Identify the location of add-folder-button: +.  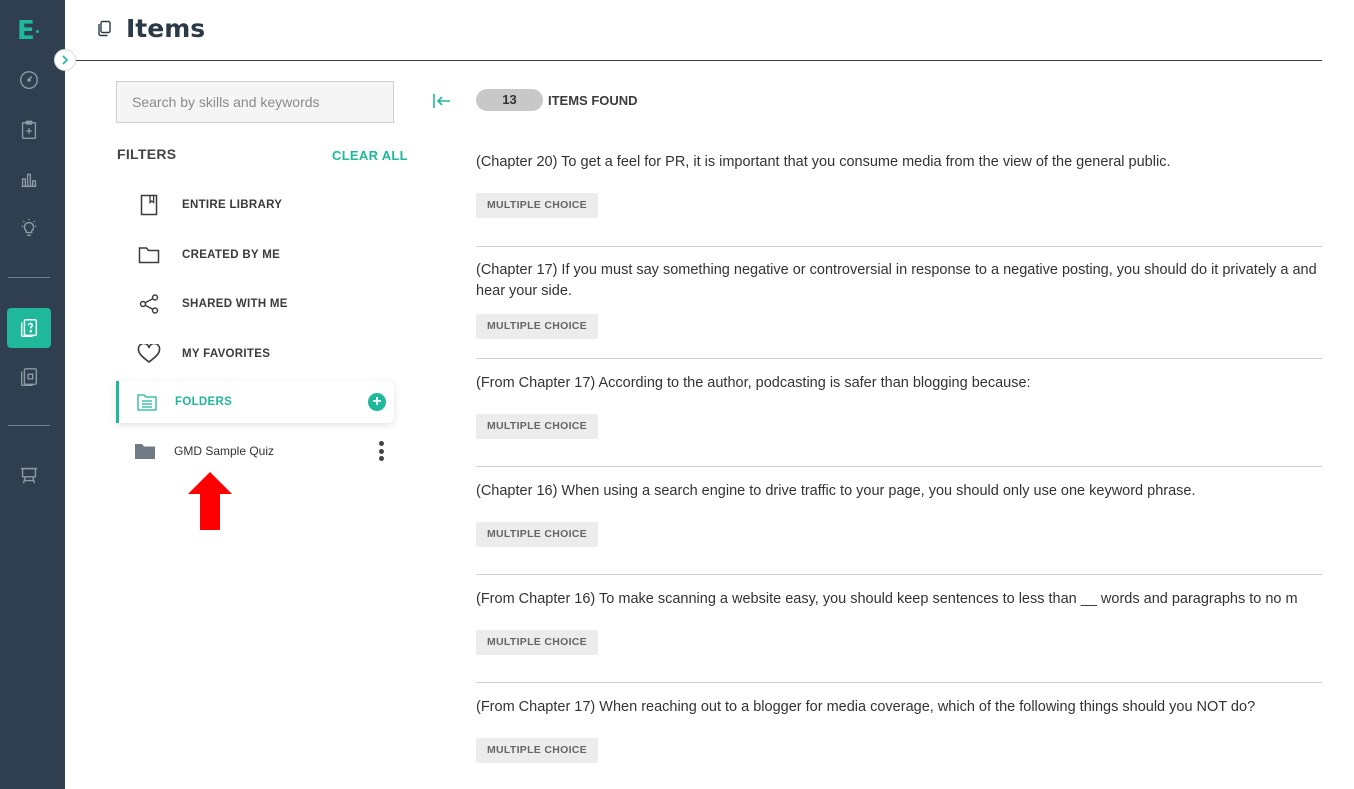
(377, 402).